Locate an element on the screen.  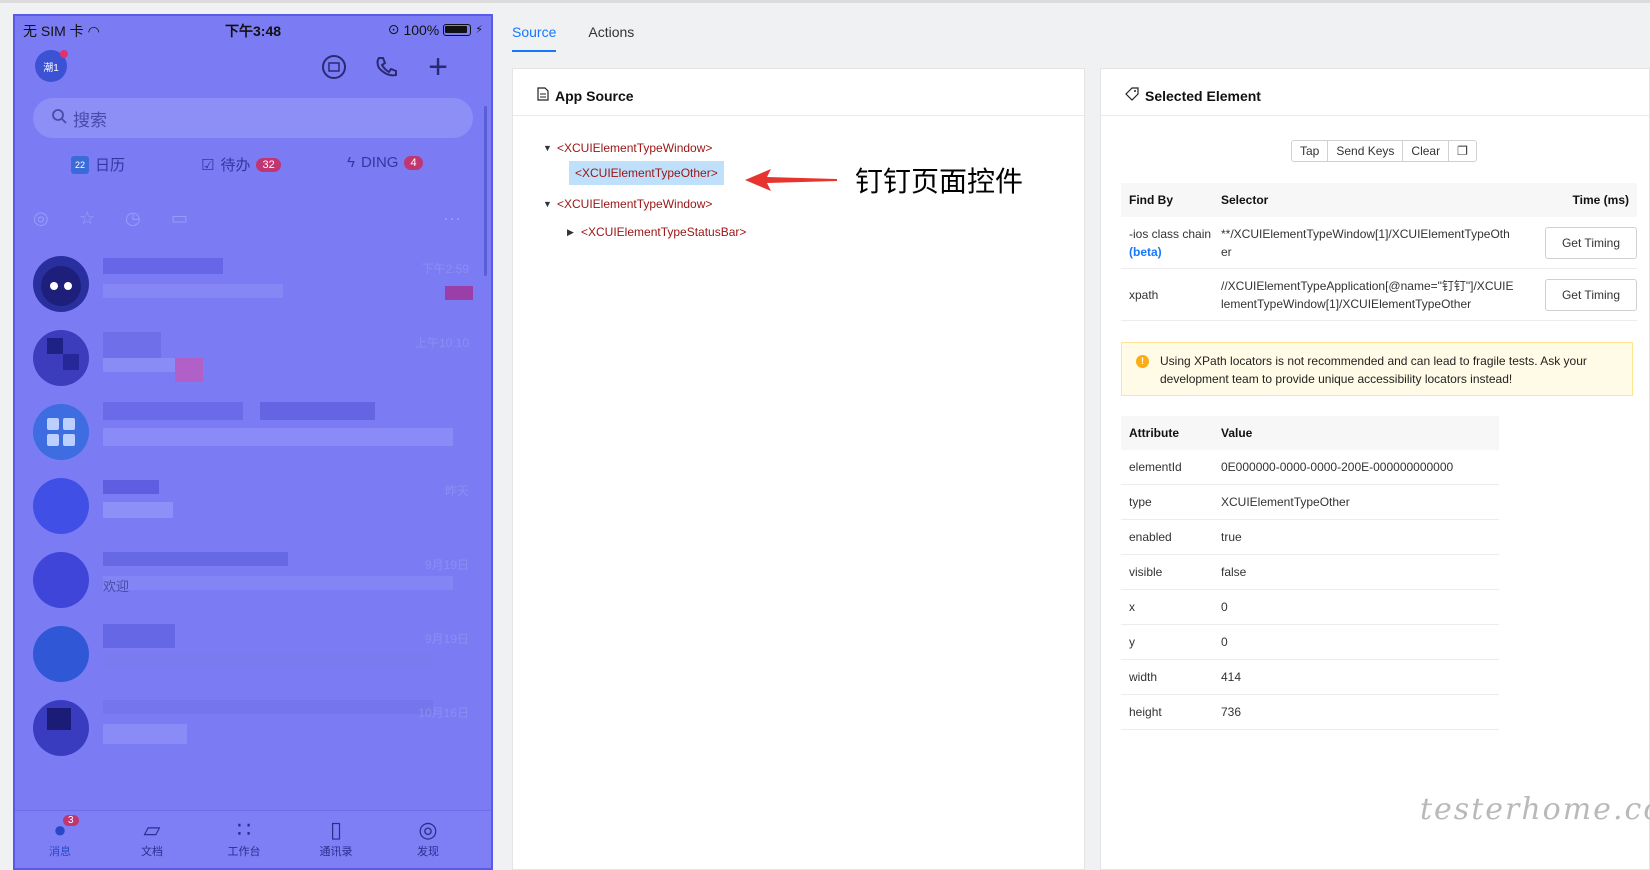
ding-count-badge: 4 is located at coordinates (413, 162).